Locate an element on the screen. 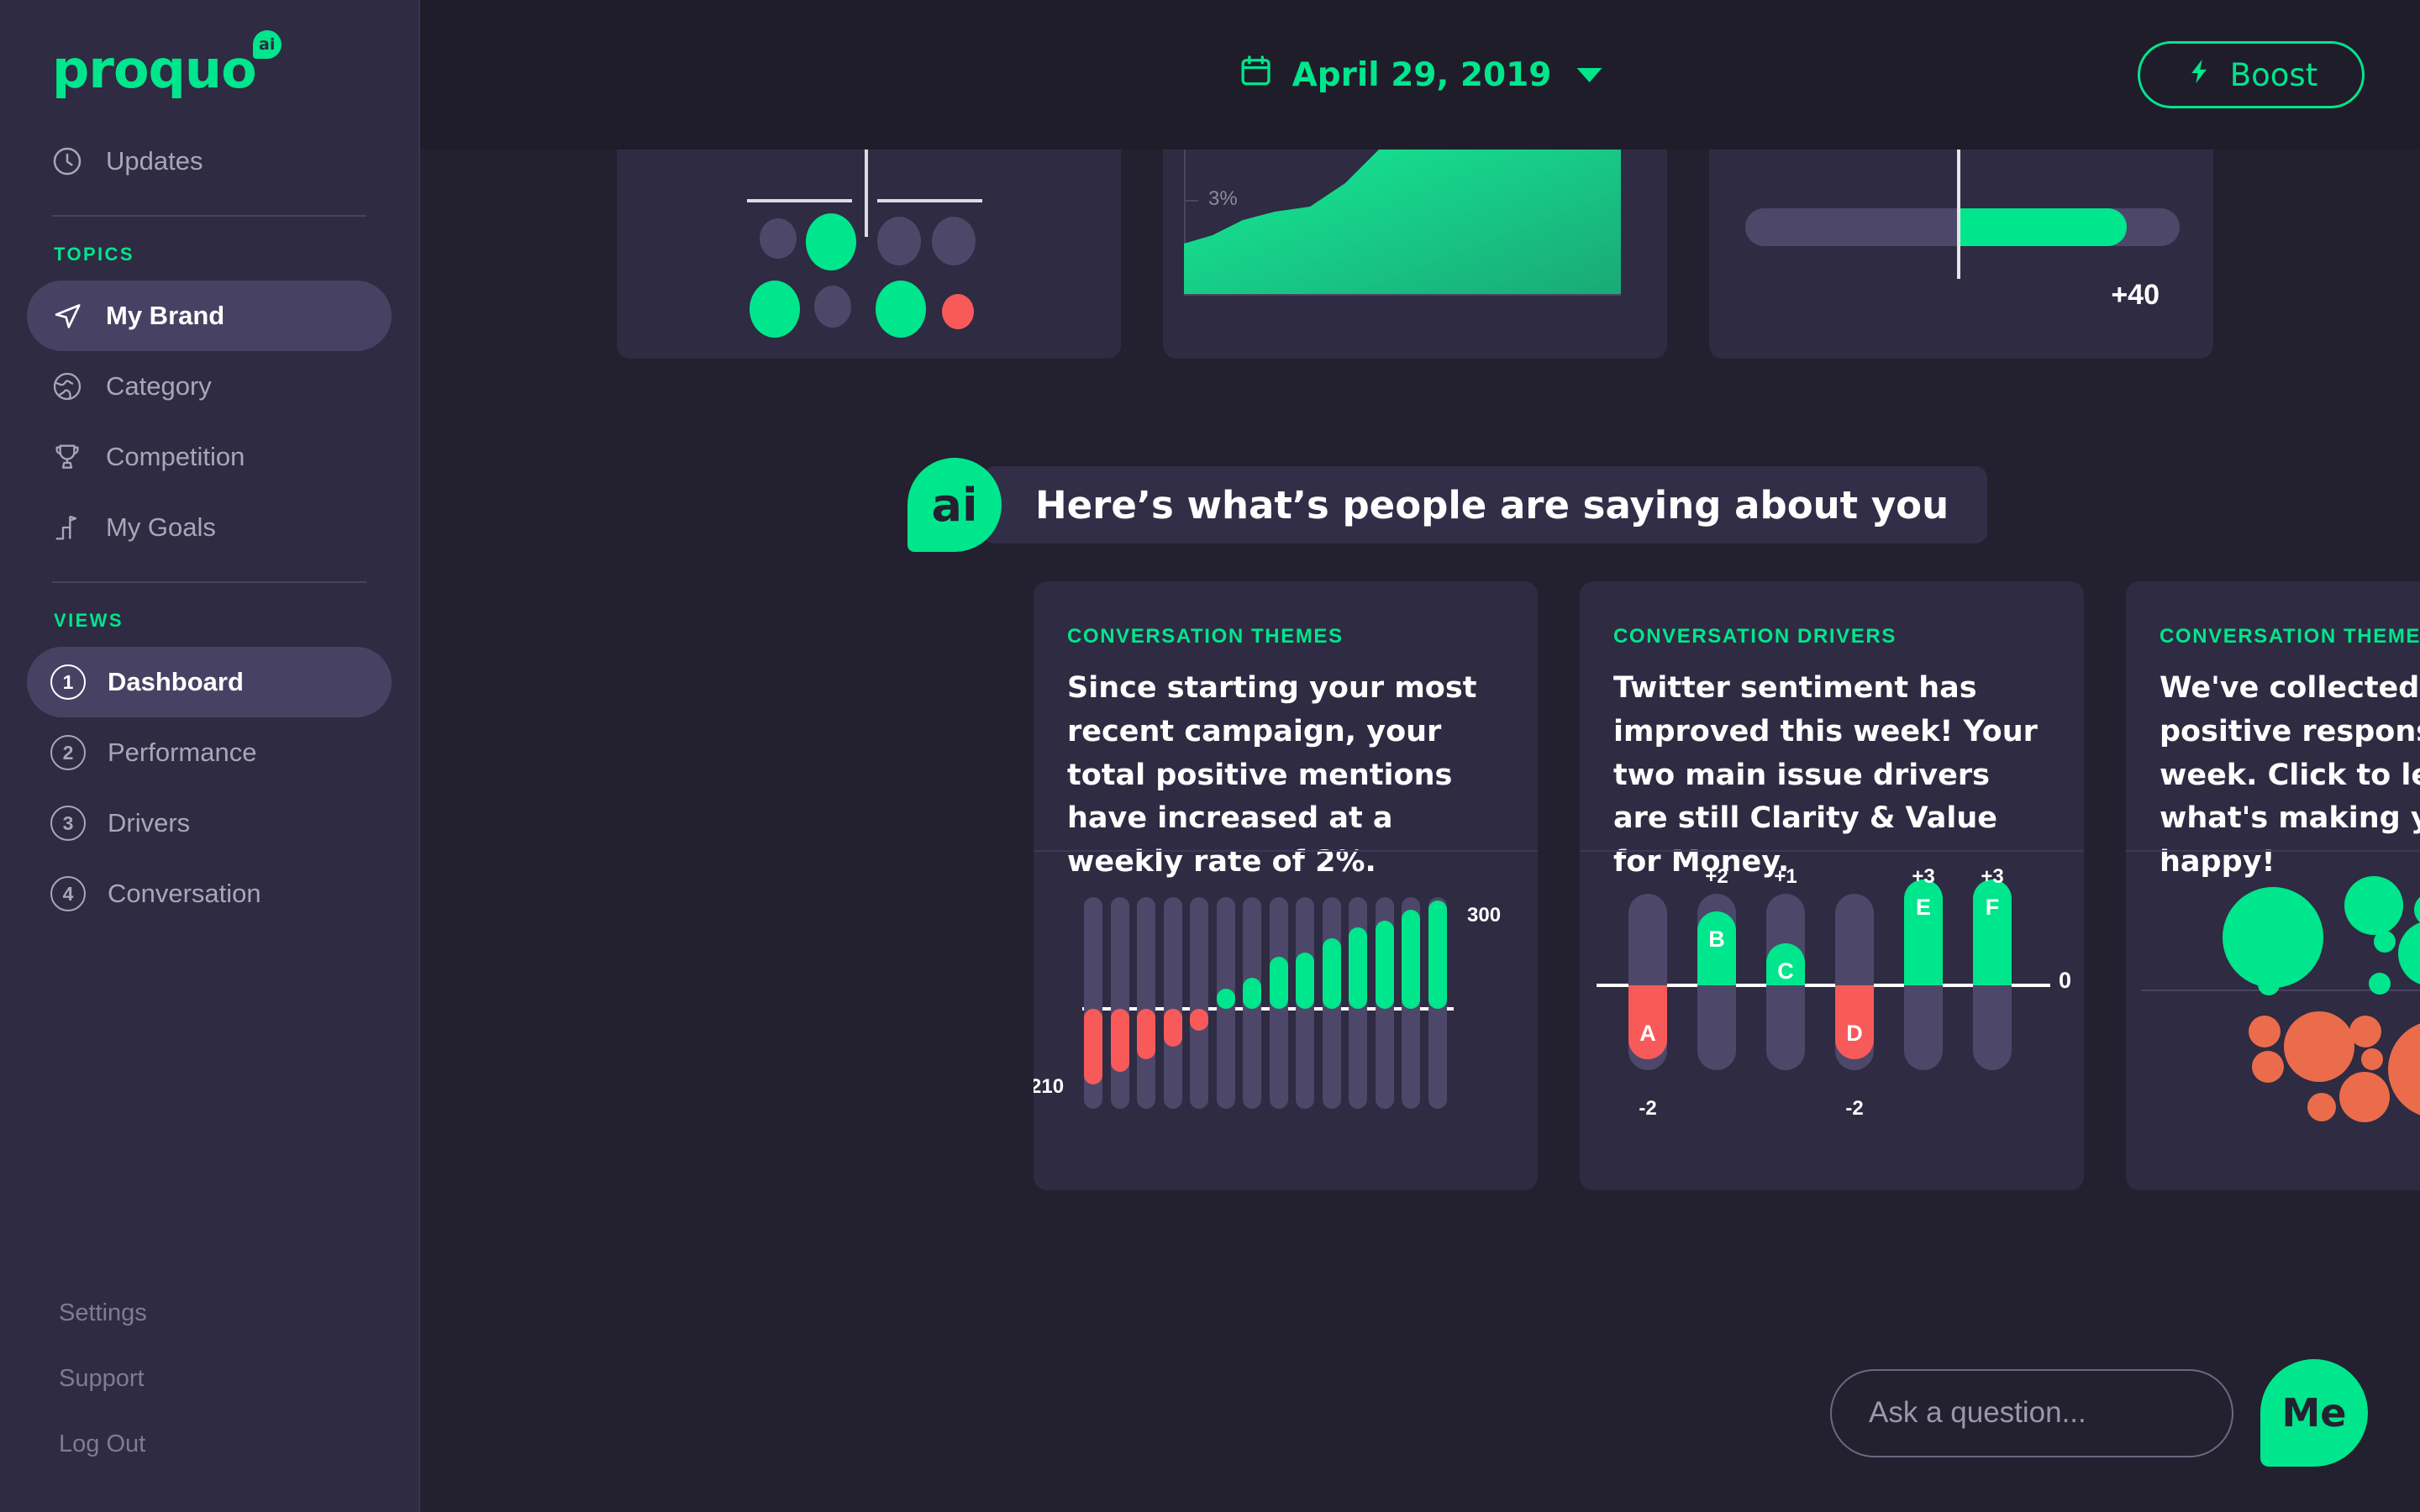  drivers-bar-letter: C is located at coordinates (1786, 971).